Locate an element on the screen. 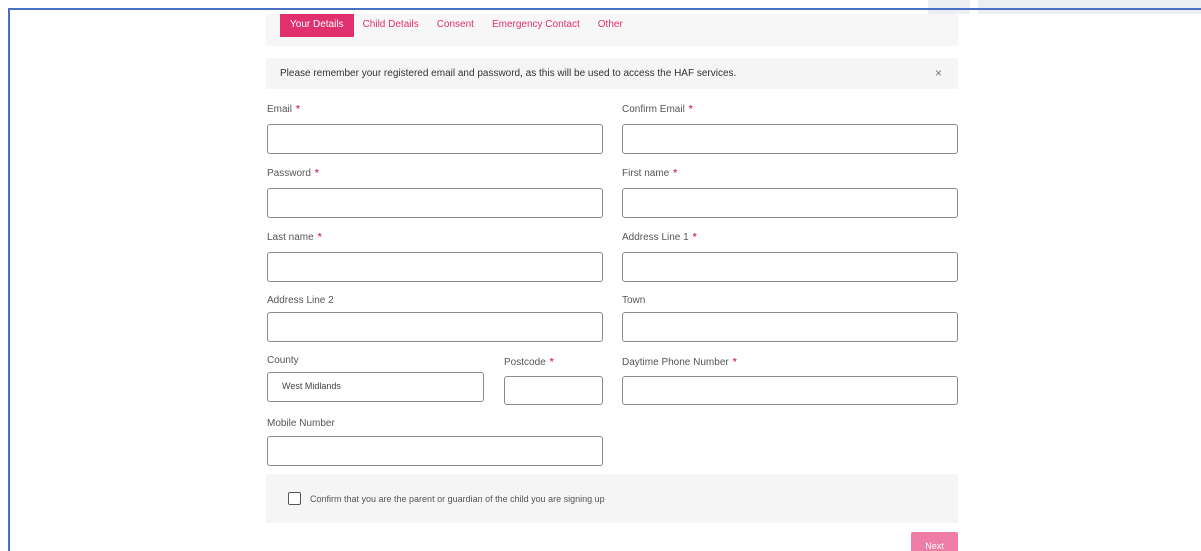  address-line-1-field is located at coordinates (790, 267).